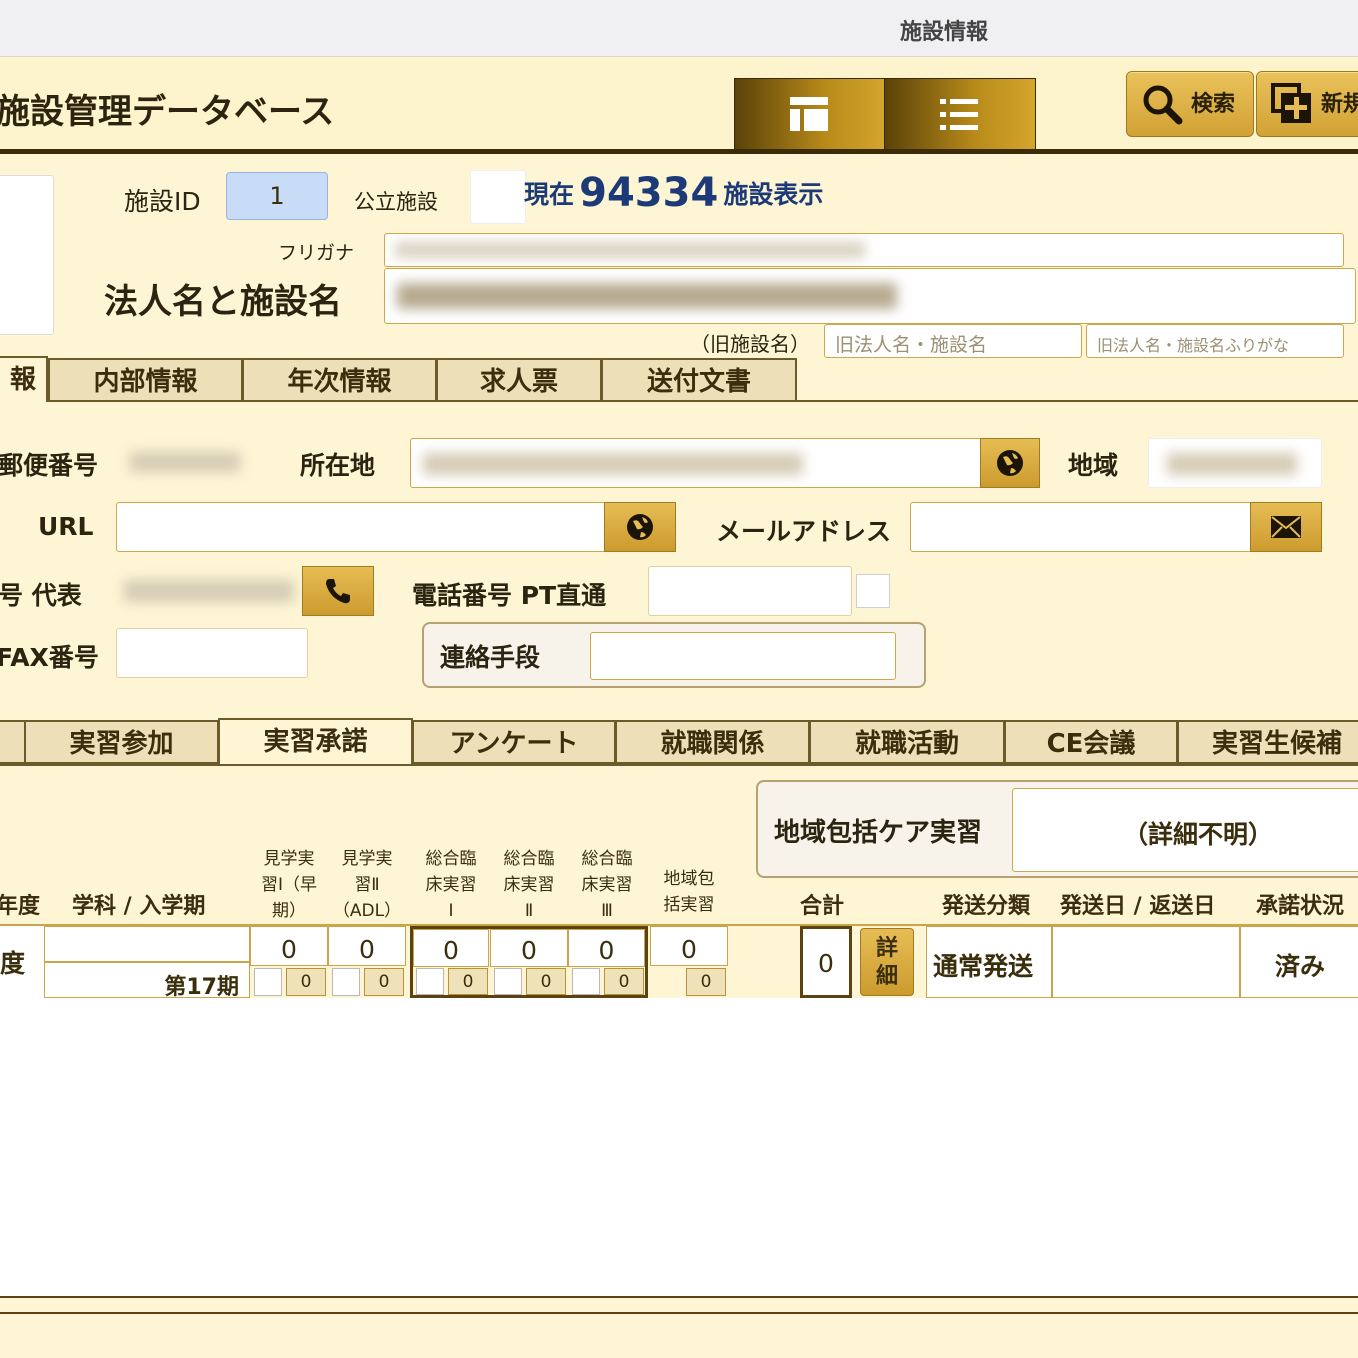 This screenshot has width=1358, height=1358. Describe the element at coordinates (1235, 463) in the screenshot. I see `region-field` at that location.